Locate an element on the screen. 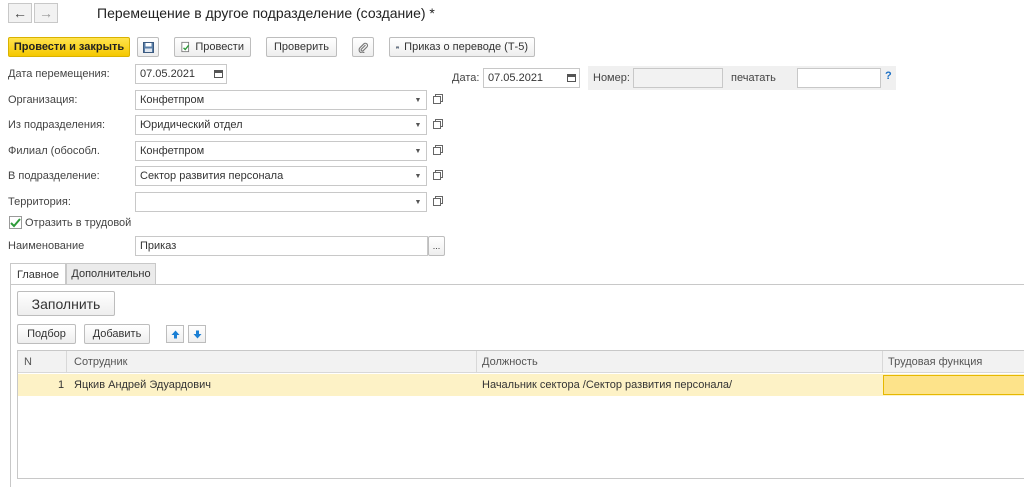  checkmark-icon is located at coordinates (15, 222).